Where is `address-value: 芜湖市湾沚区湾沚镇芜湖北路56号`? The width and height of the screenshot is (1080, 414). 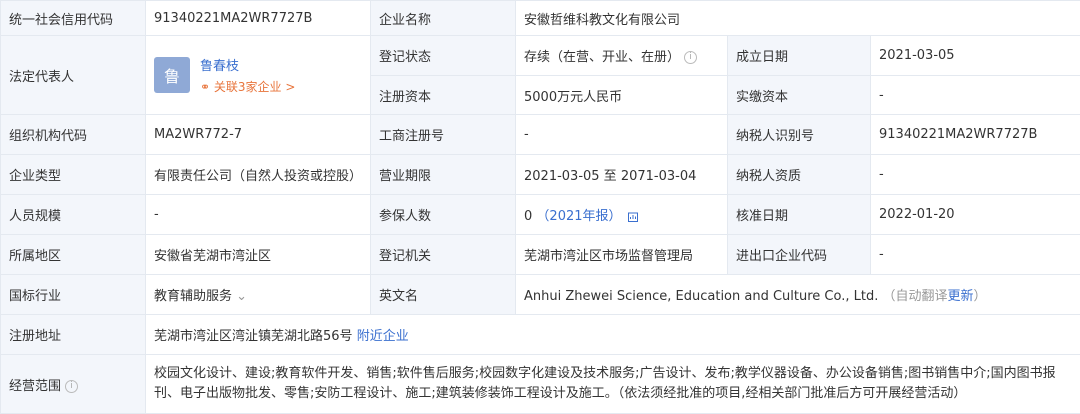
address-value: 芜湖市湾沚区湾沚镇芜湖北路56号 is located at coordinates (253, 336).